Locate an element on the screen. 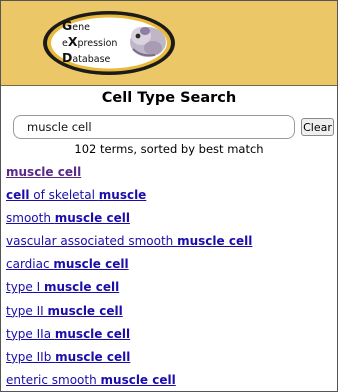 The image size is (338, 392). list-item: type II muscle cell is located at coordinates (171, 314).